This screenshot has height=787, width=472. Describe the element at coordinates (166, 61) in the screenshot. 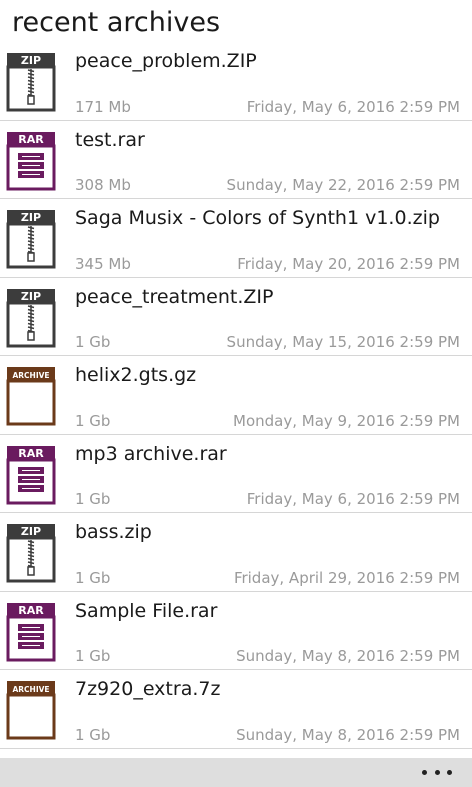

I see `file-name: peace_problem.ZIP` at that location.